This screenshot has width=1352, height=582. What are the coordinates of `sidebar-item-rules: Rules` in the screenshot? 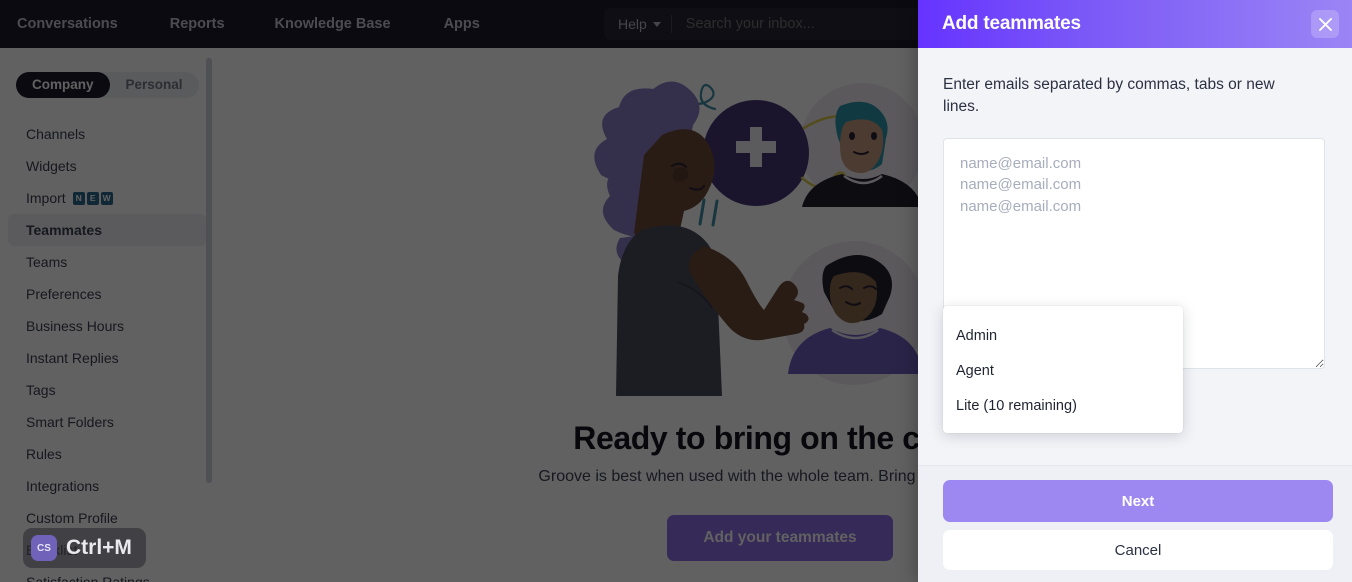 It's located at (107, 454).